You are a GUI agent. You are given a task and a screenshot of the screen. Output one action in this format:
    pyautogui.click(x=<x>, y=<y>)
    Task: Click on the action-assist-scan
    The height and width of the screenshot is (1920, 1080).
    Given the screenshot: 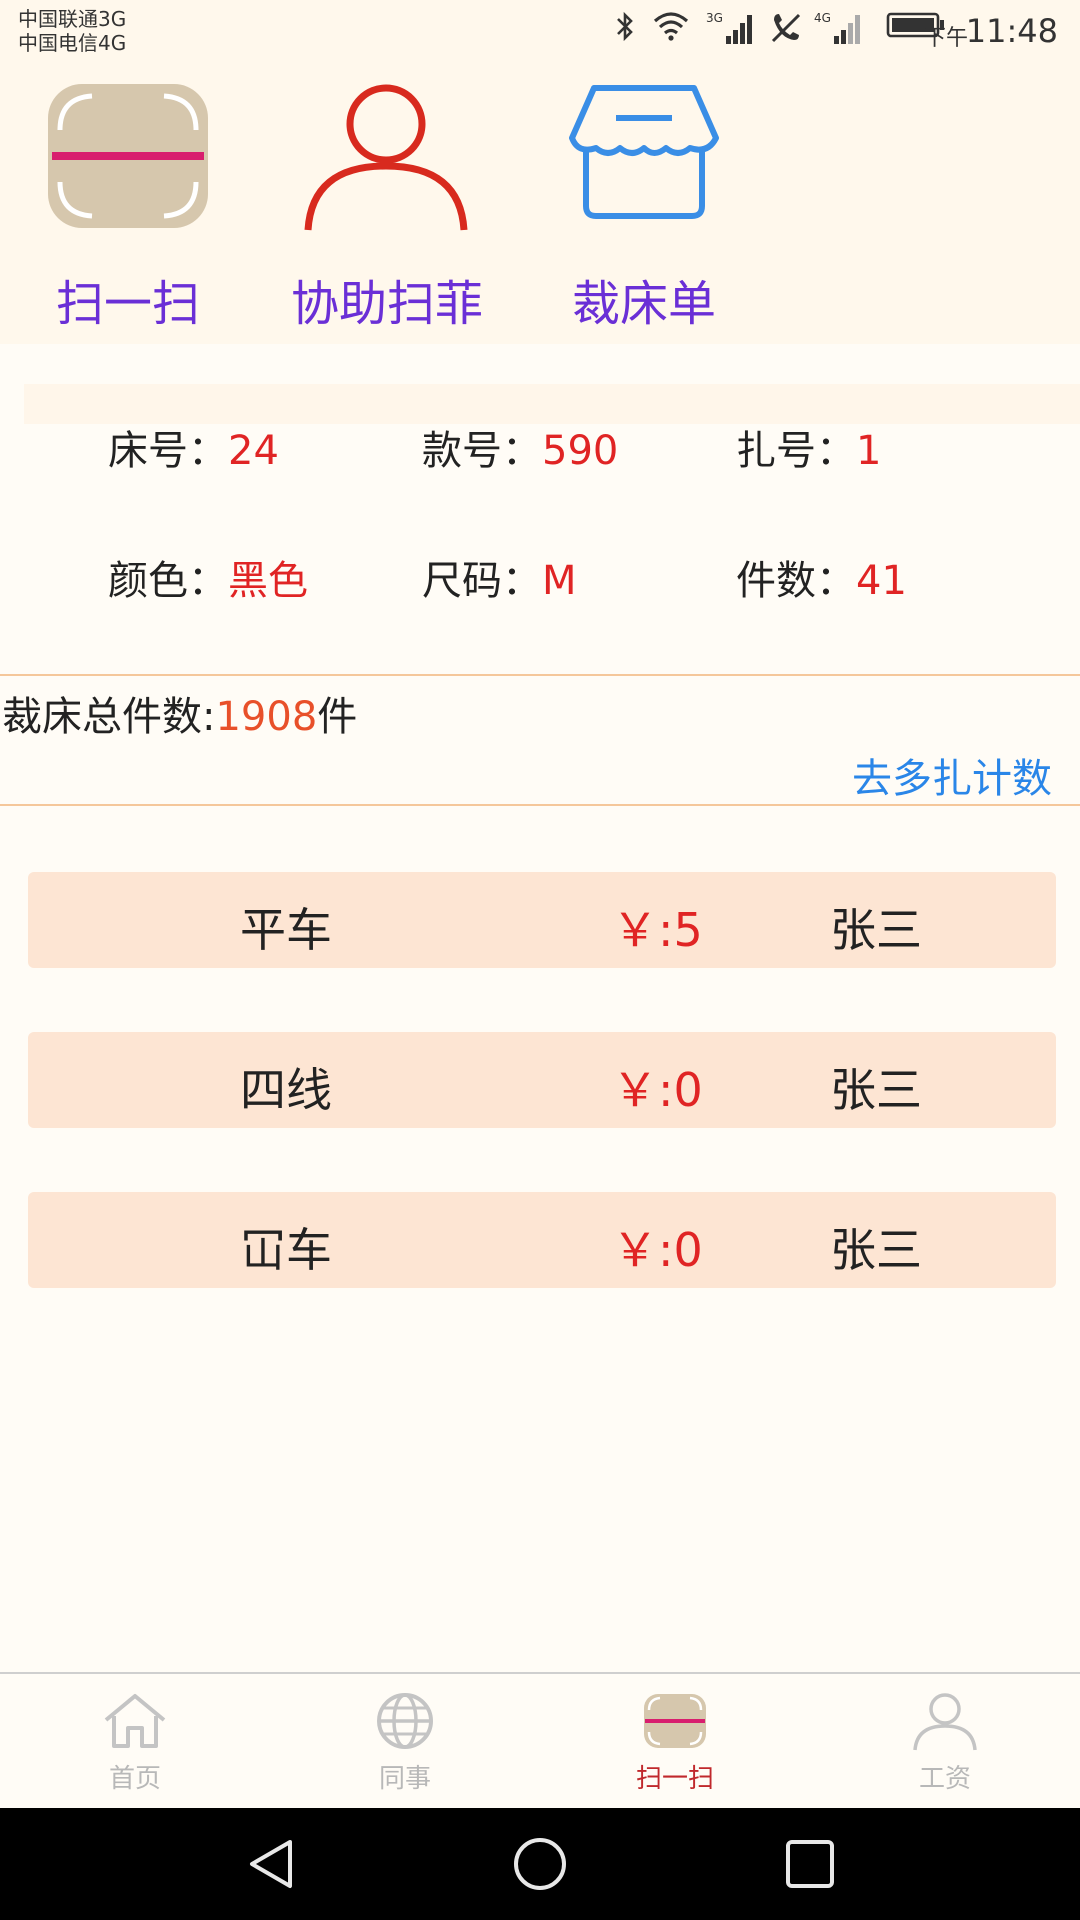 What is the action you would take?
    pyautogui.click(x=386, y=159)
    